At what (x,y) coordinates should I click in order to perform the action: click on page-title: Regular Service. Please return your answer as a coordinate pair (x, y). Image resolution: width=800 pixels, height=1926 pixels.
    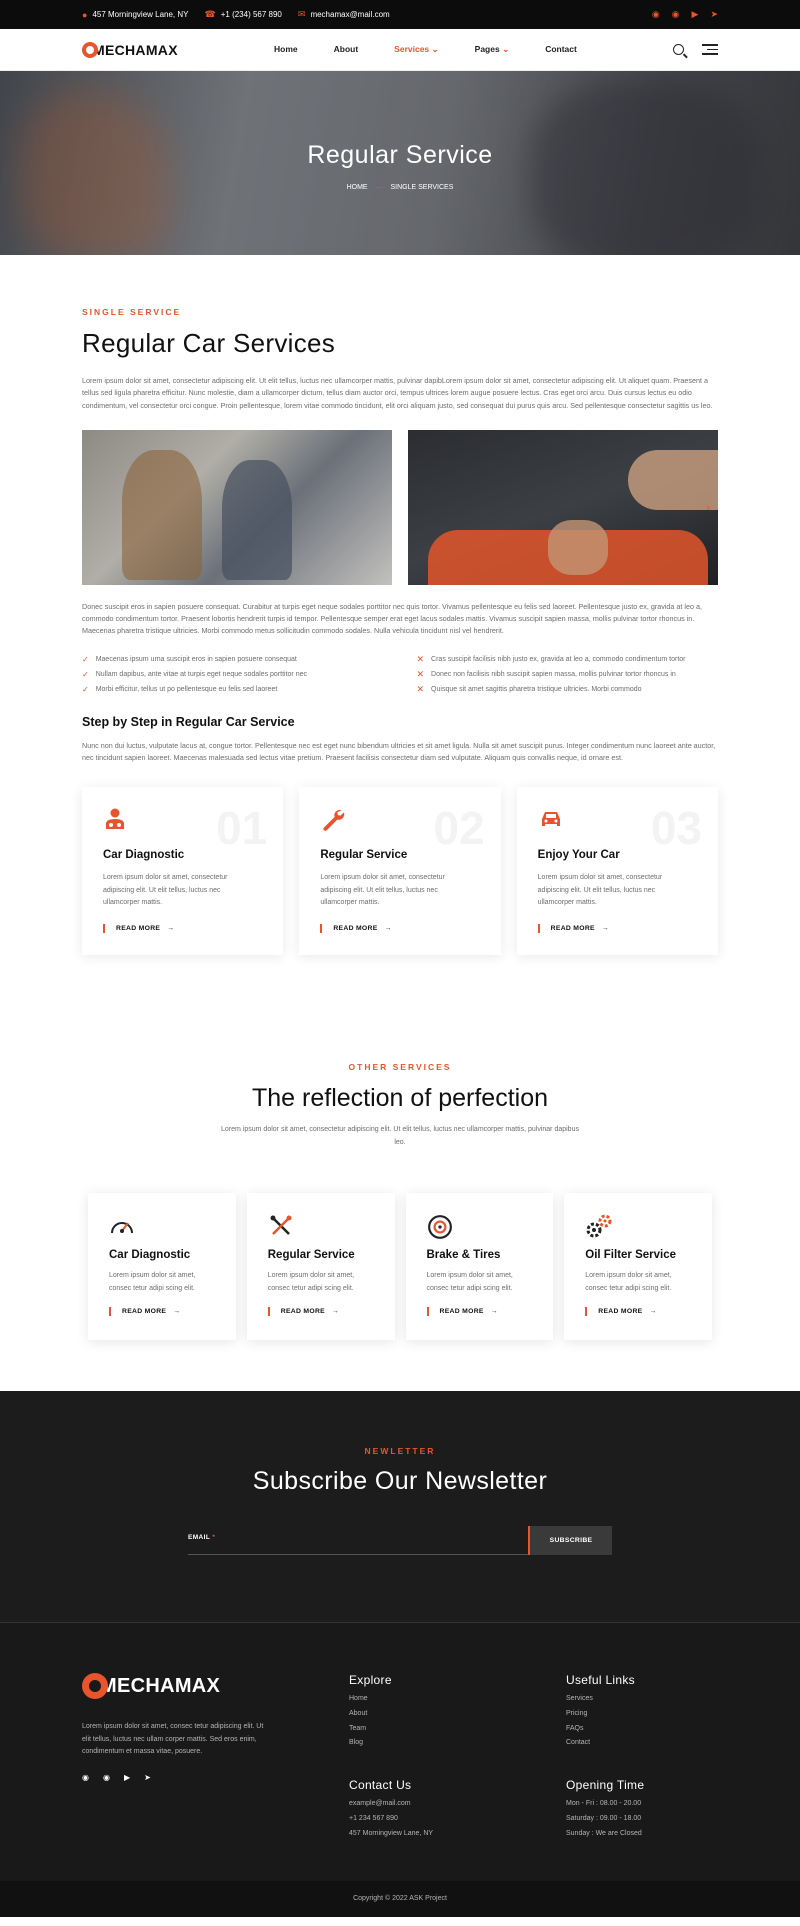
    Looking at the image, I should click on (400, 155).